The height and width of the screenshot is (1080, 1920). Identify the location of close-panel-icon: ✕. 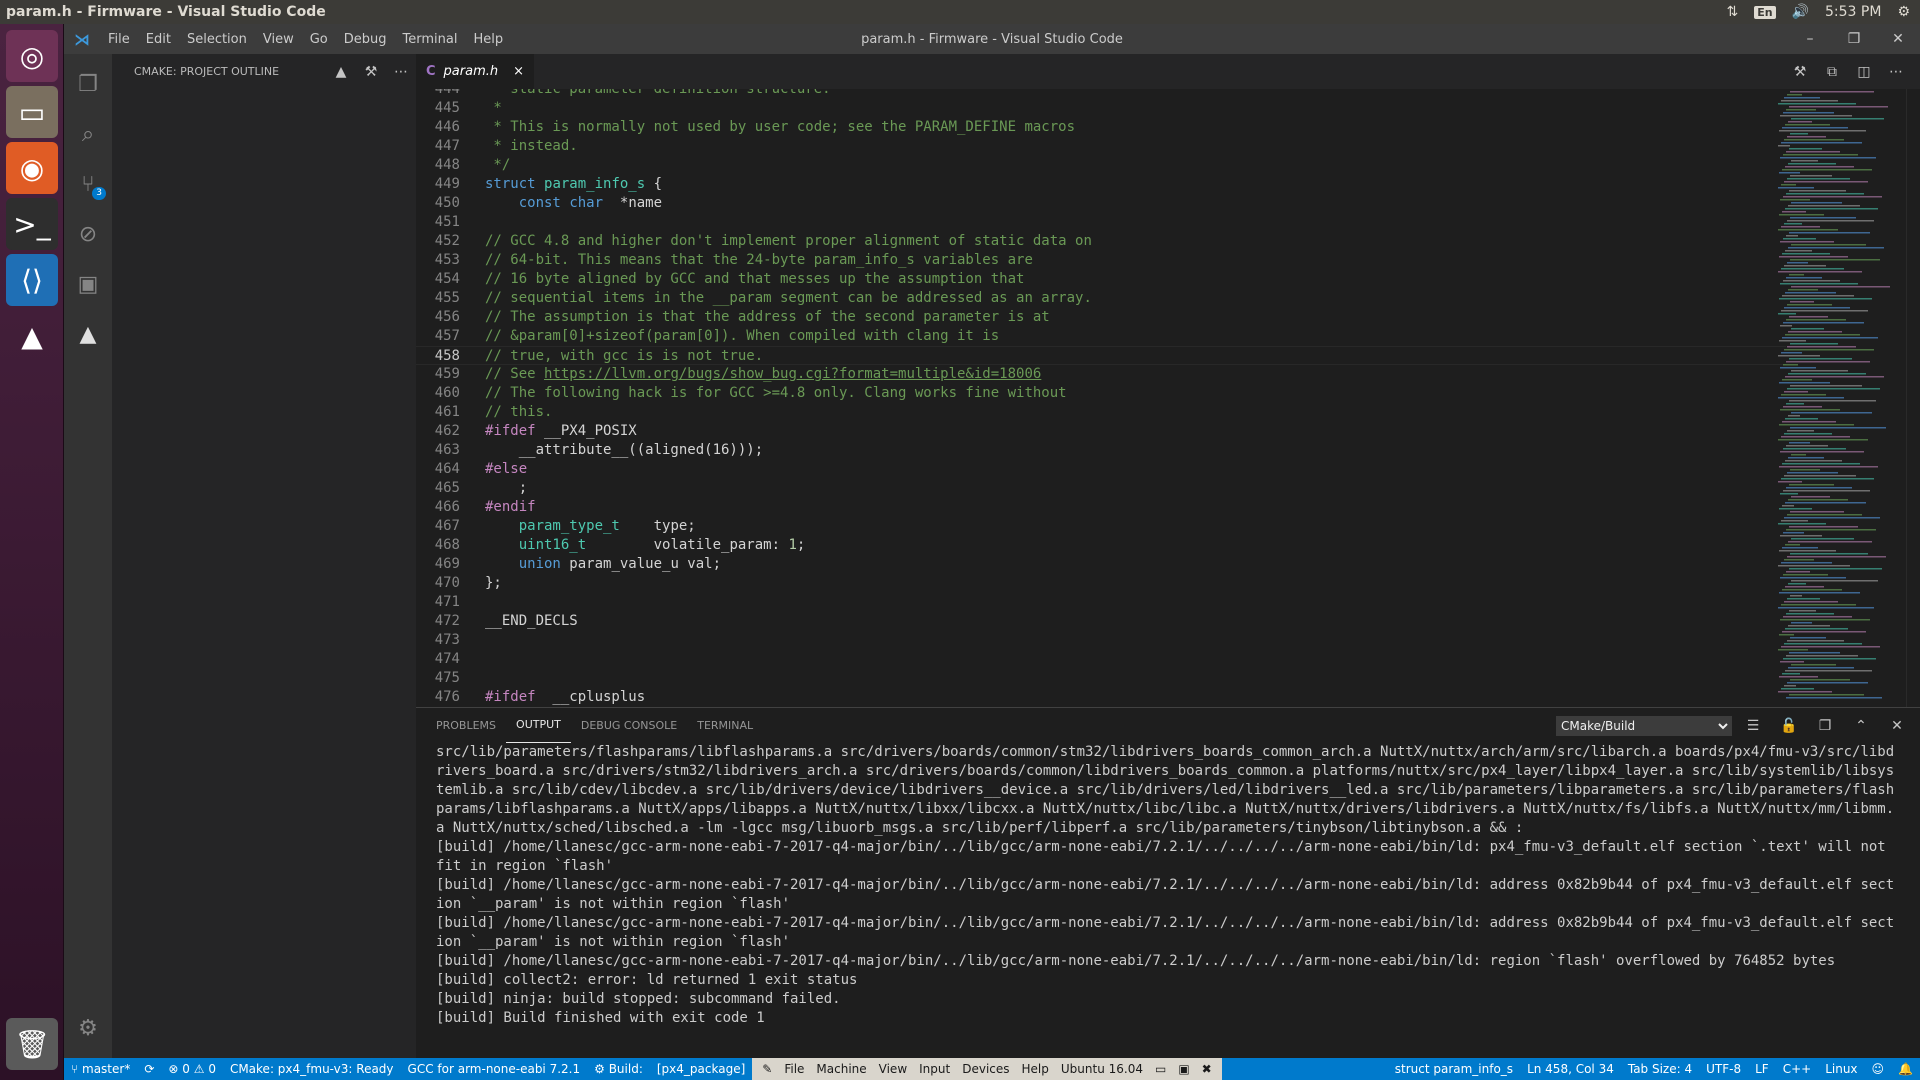
(1897, 726).